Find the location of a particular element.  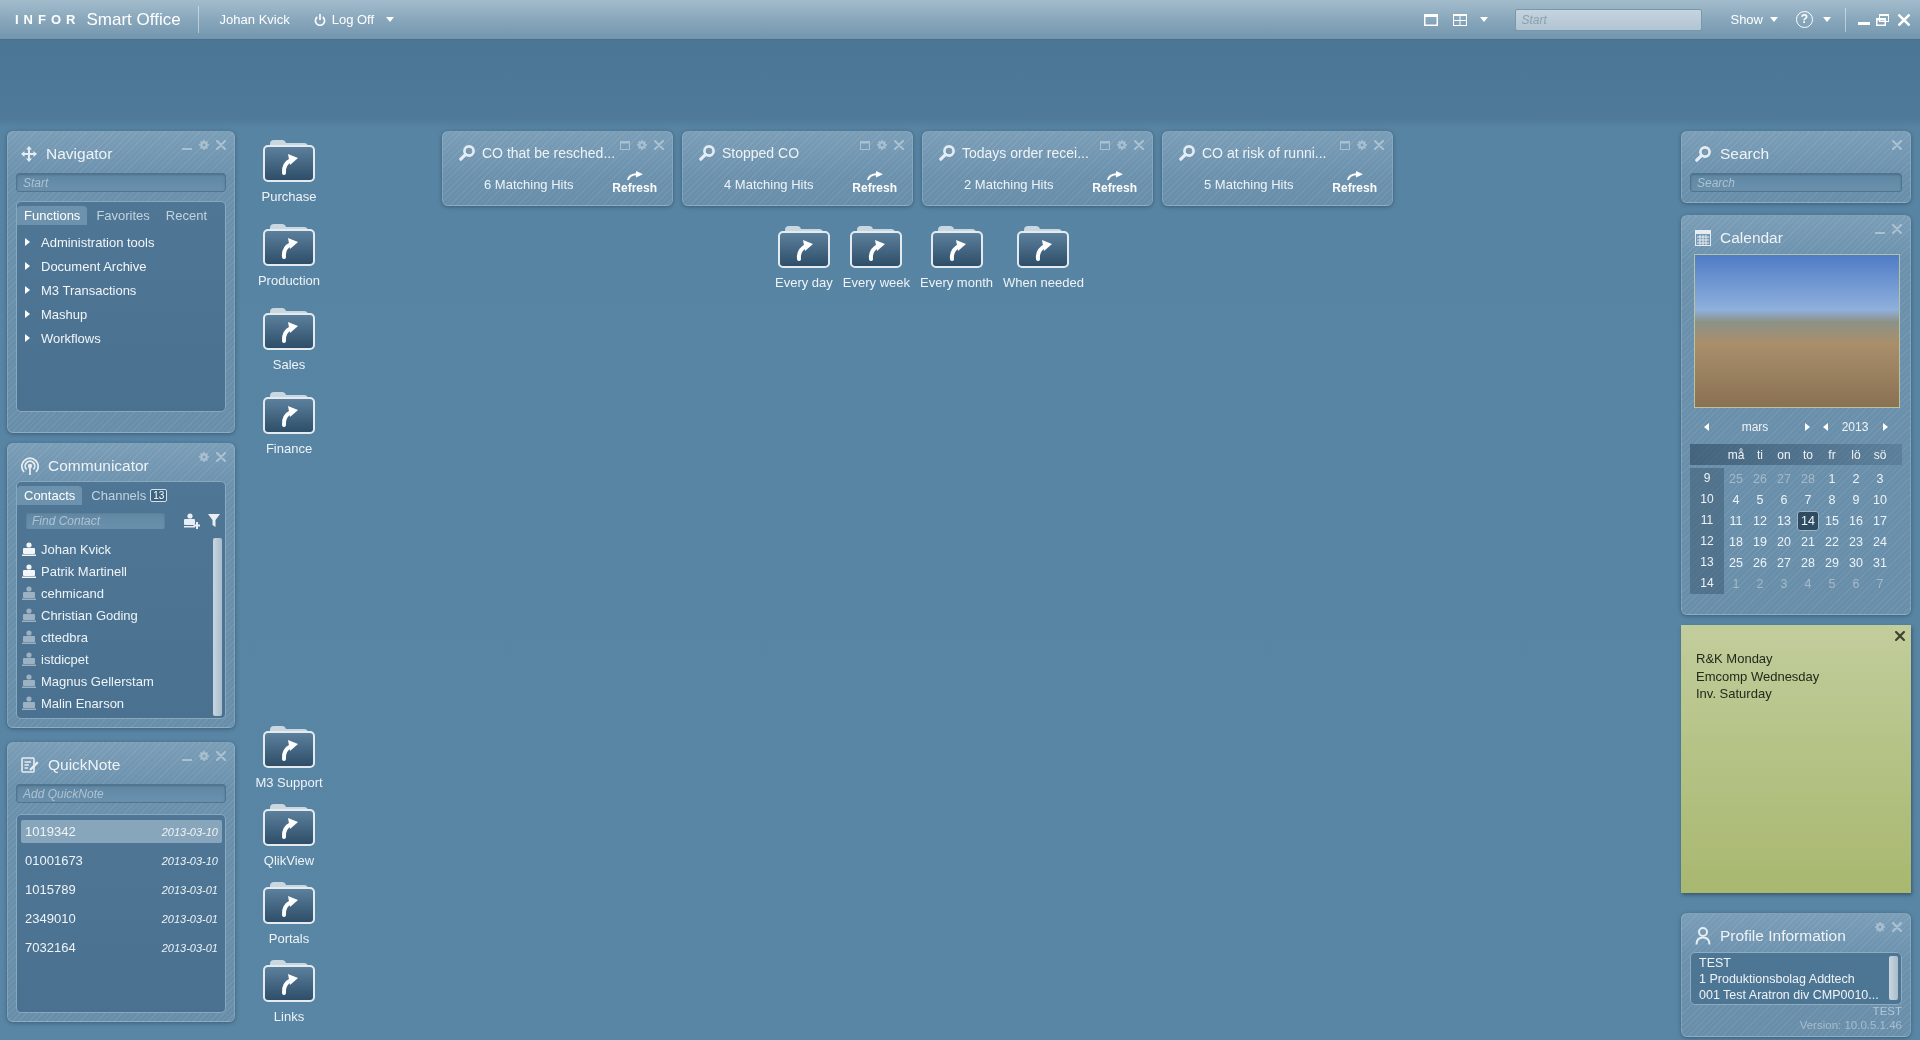

desktop-shortcut: When needed is located at coordinates (1043, 257).